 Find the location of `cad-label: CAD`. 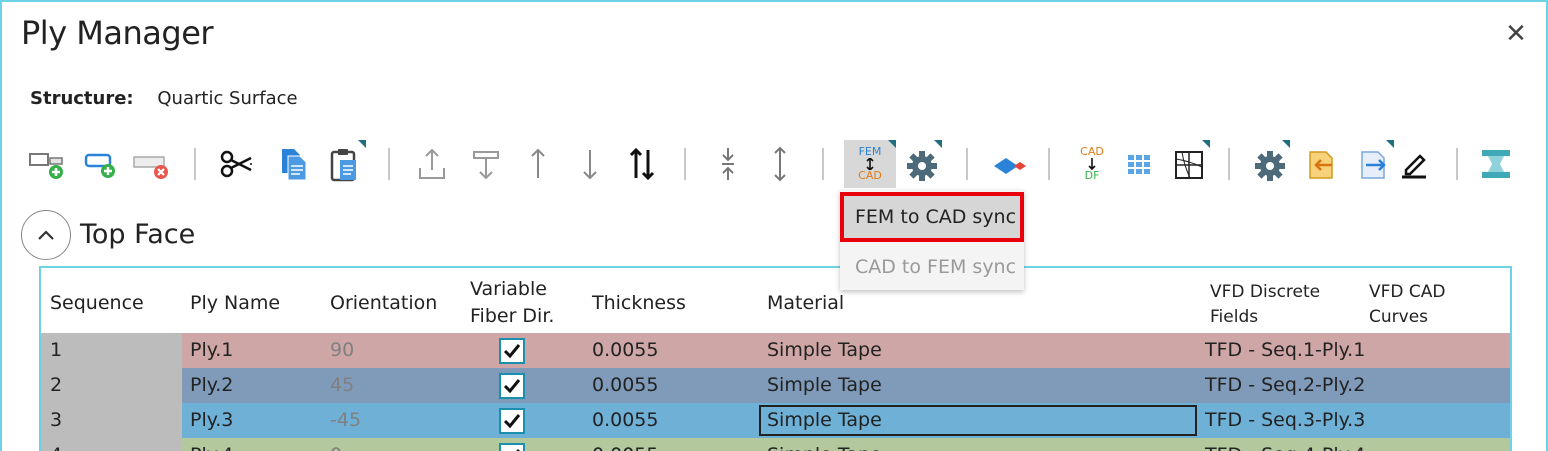

cad-label: CAD is located at coordinates (870, 175).